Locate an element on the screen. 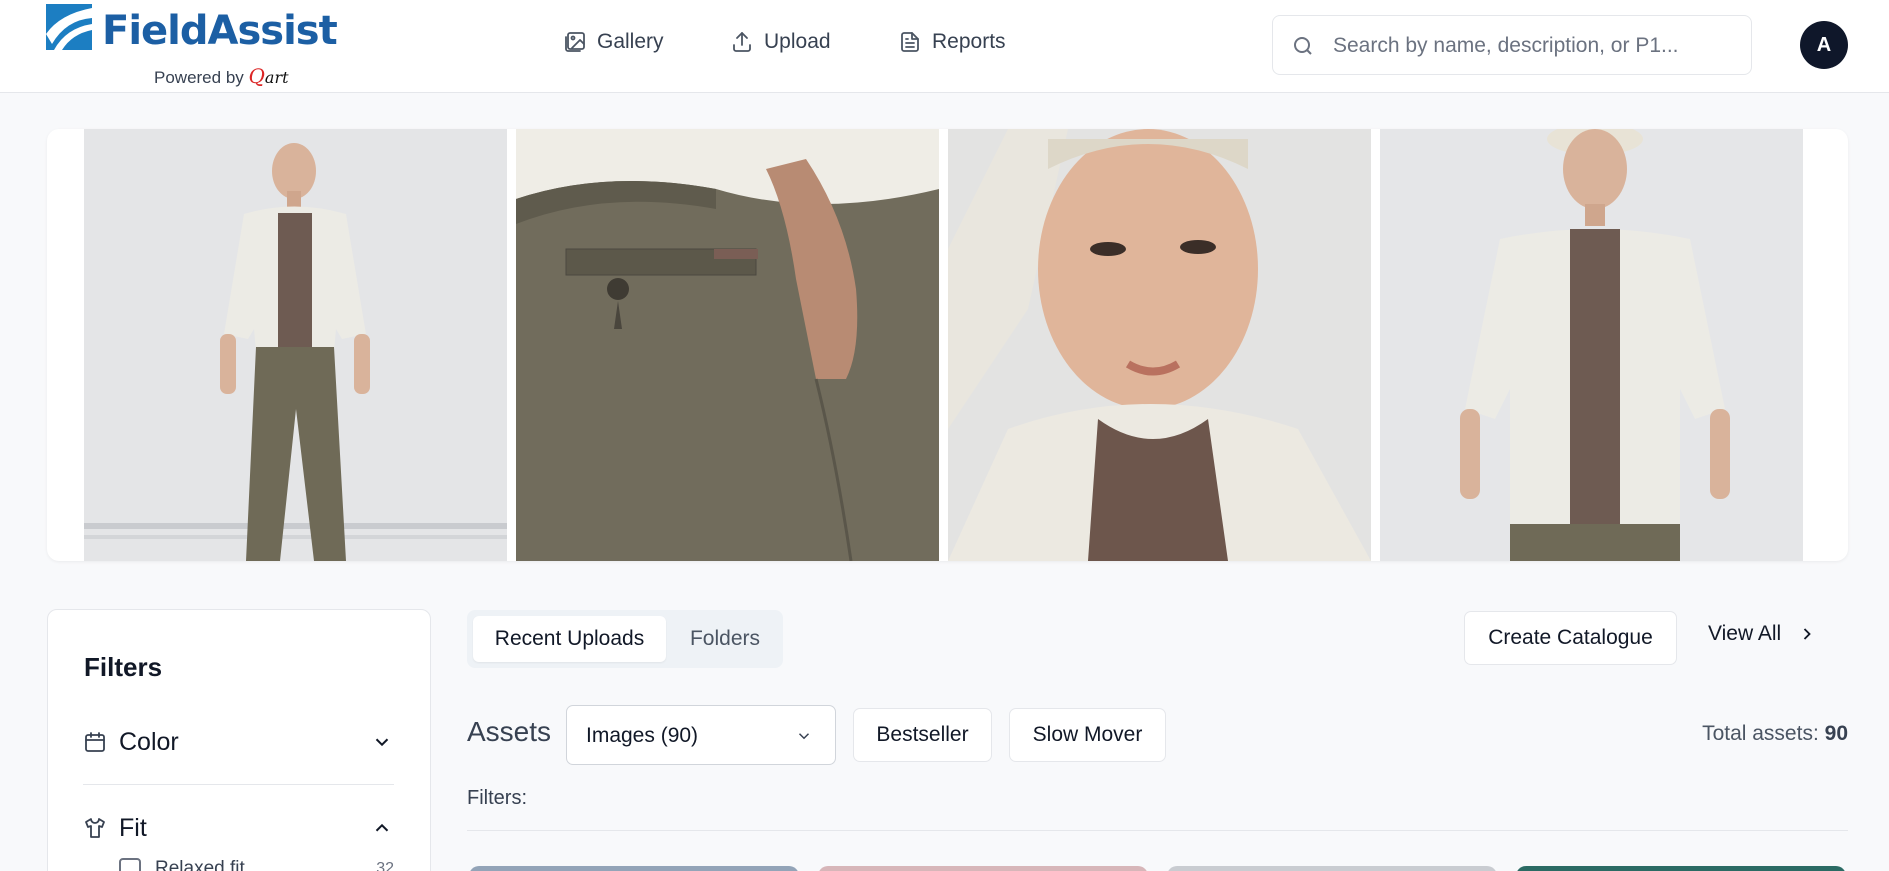  bestseller-button: Bestseller is located at coordinates (922, 735).